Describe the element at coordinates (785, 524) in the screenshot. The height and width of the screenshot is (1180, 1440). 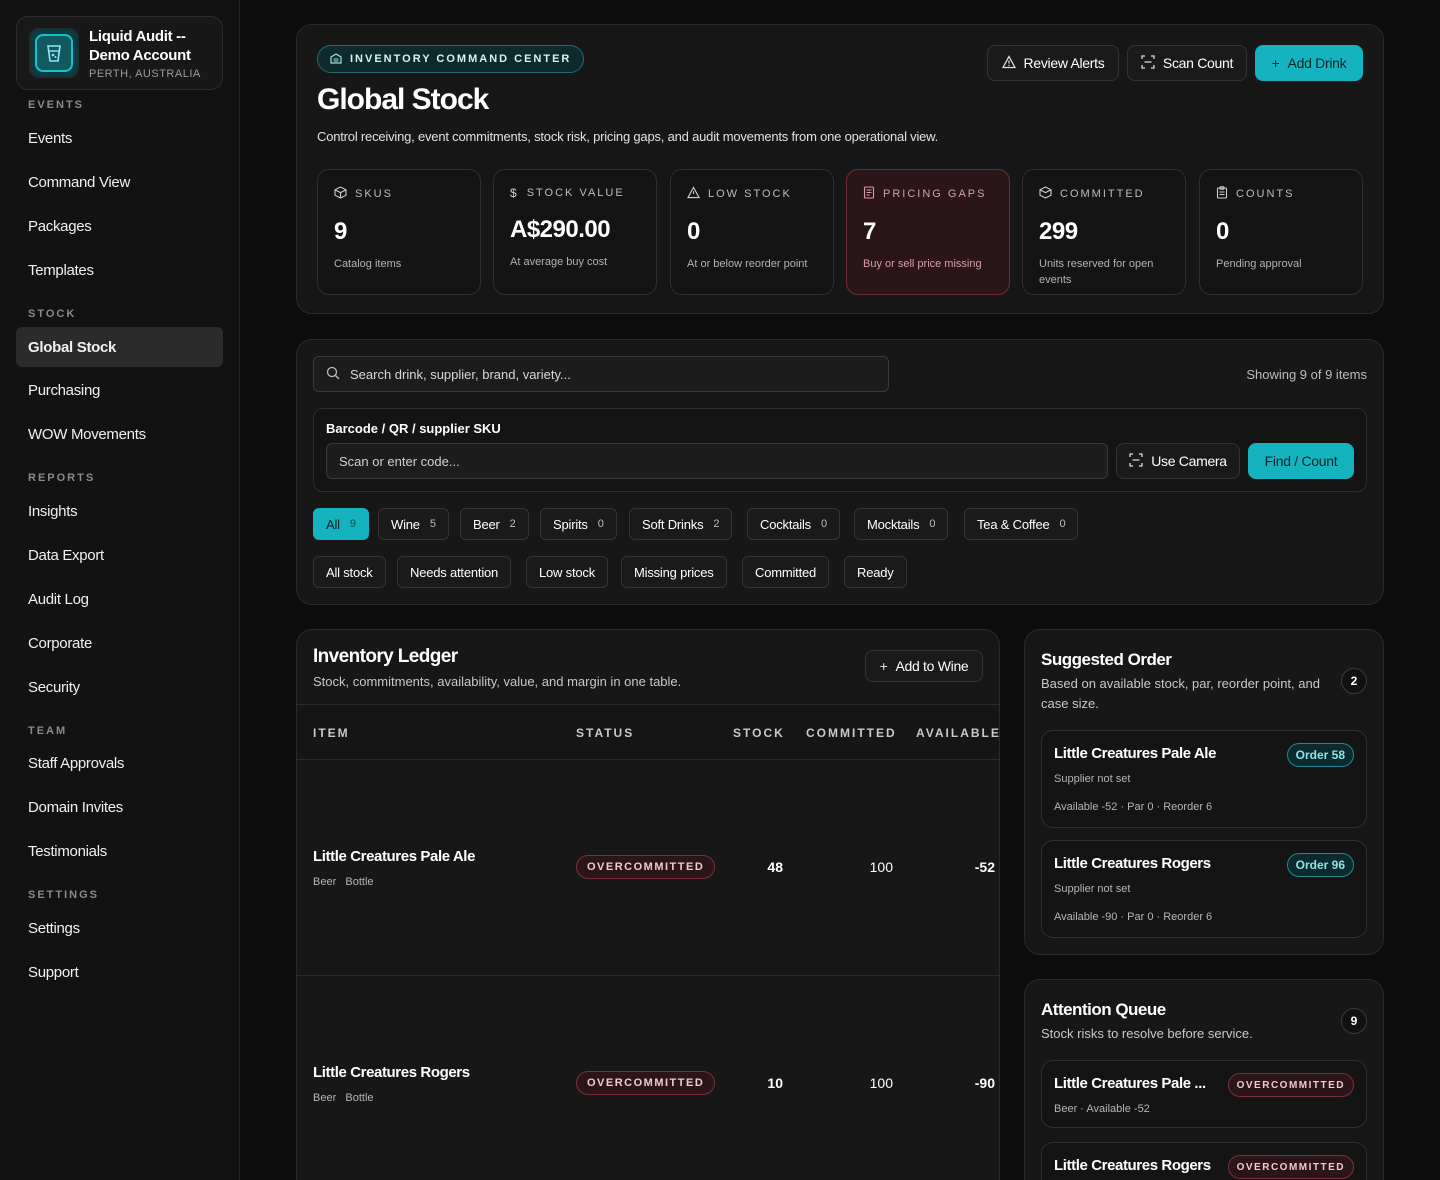
I see `chip-label: Cocktails` at that location.